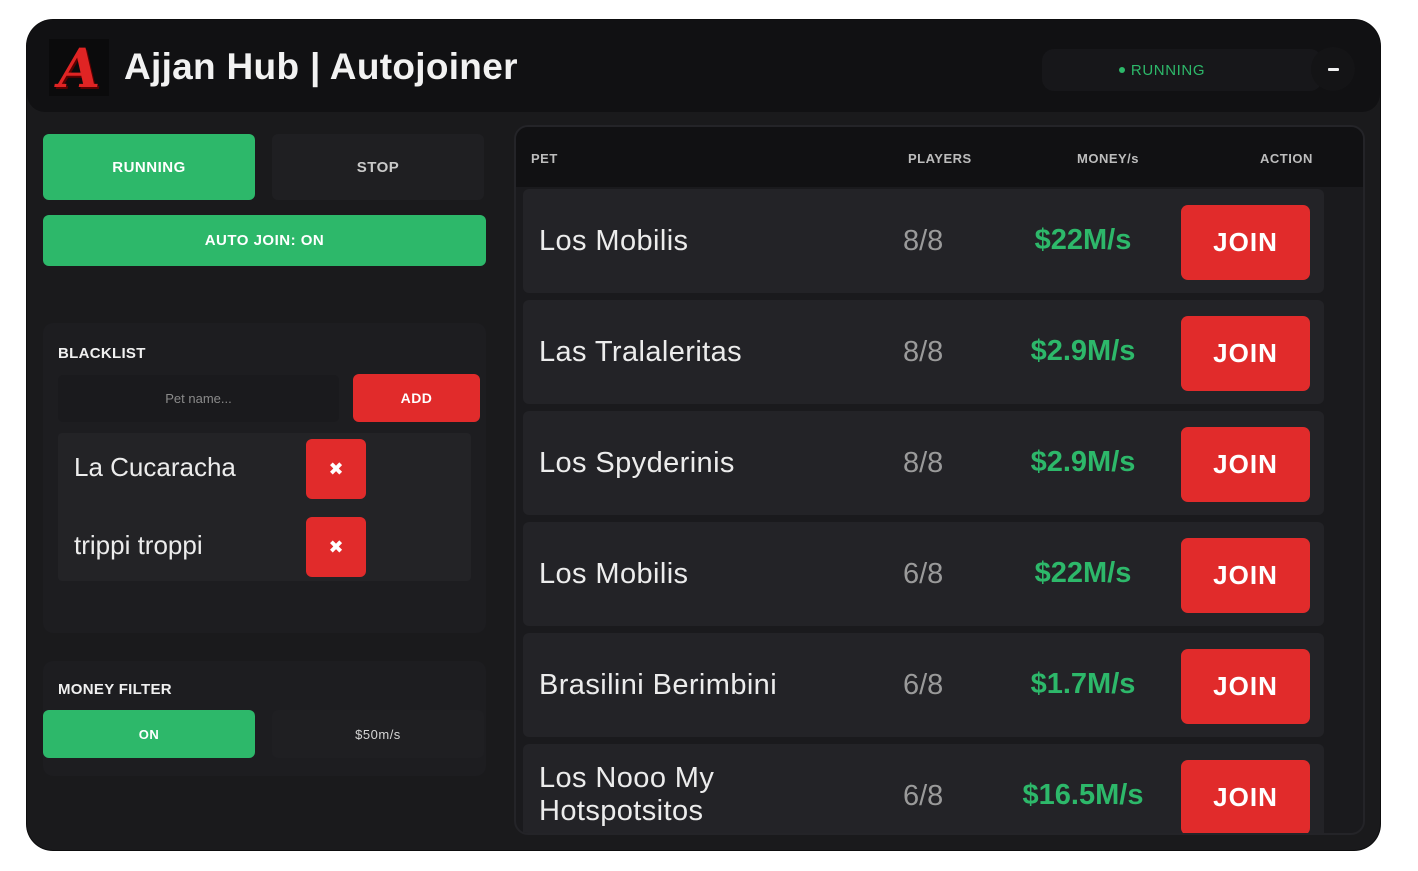  Describe the element at coordinates (627, 794) in the screenshot. I see `row-pet-name: Los Nooo My Hotspotsitos` at that location.